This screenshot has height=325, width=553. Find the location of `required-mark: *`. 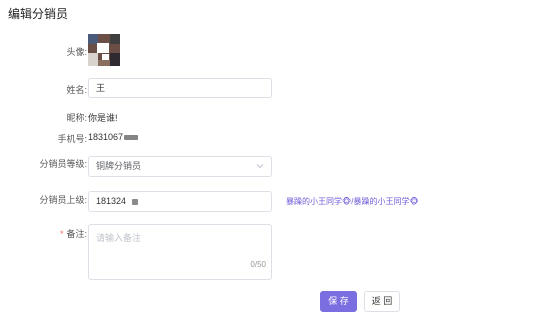

required-mark: * is located at coordinates (61, 234).